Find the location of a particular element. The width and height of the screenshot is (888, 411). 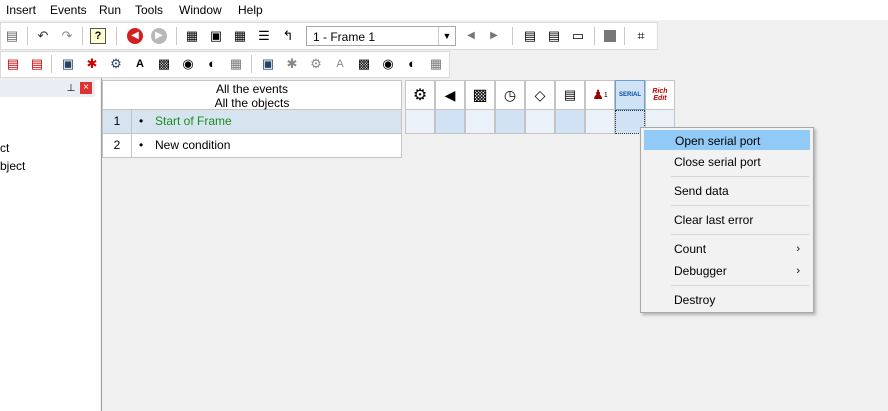

tree-item: bject is located at coordinates (12, 166).